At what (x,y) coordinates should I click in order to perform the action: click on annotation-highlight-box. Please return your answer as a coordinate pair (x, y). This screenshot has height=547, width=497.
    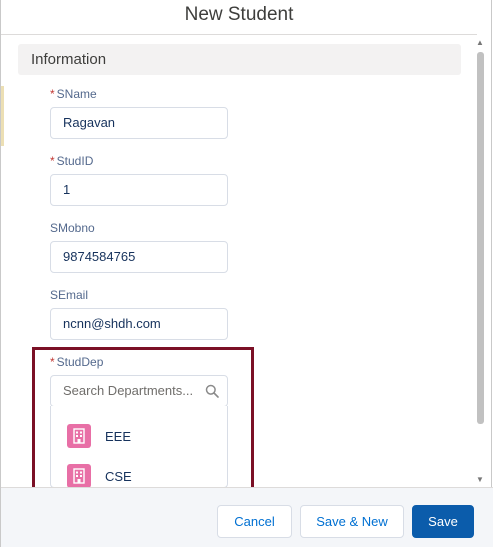
    Looking at the image, I should click on (143, 424).